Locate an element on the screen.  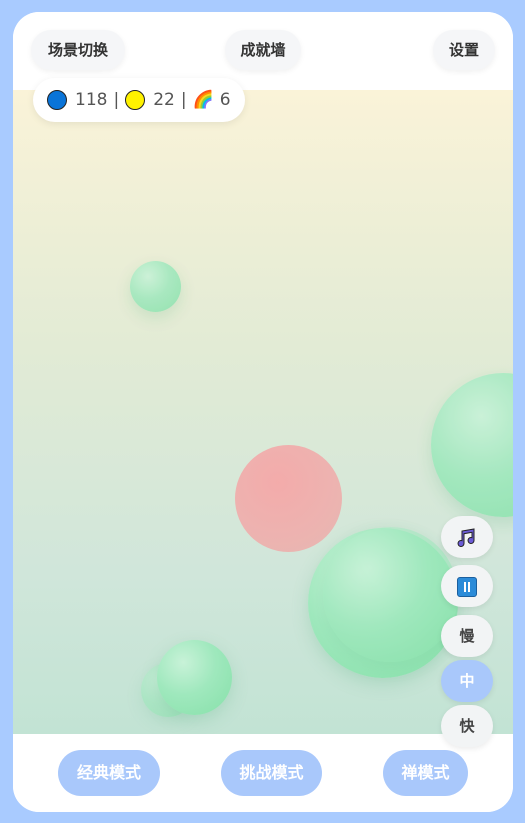
settings-button: 设置 is located at coordinates (464, 50).